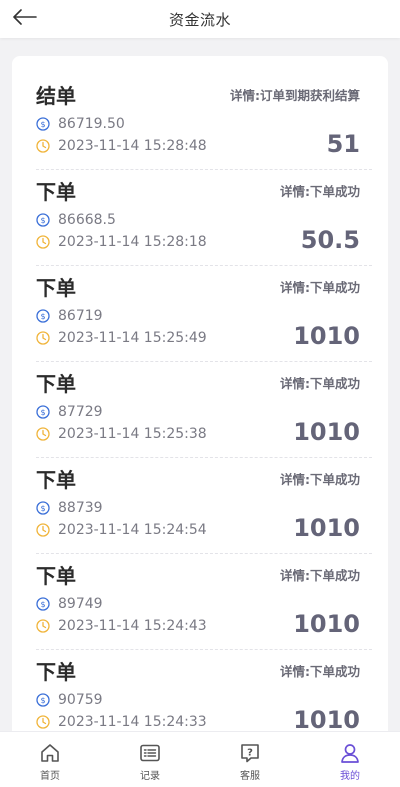 This screenshot has width=400, height=787. I want to click on bottom-tabbar: 首页 记录 ? 客服 我的, so click(200, 759).